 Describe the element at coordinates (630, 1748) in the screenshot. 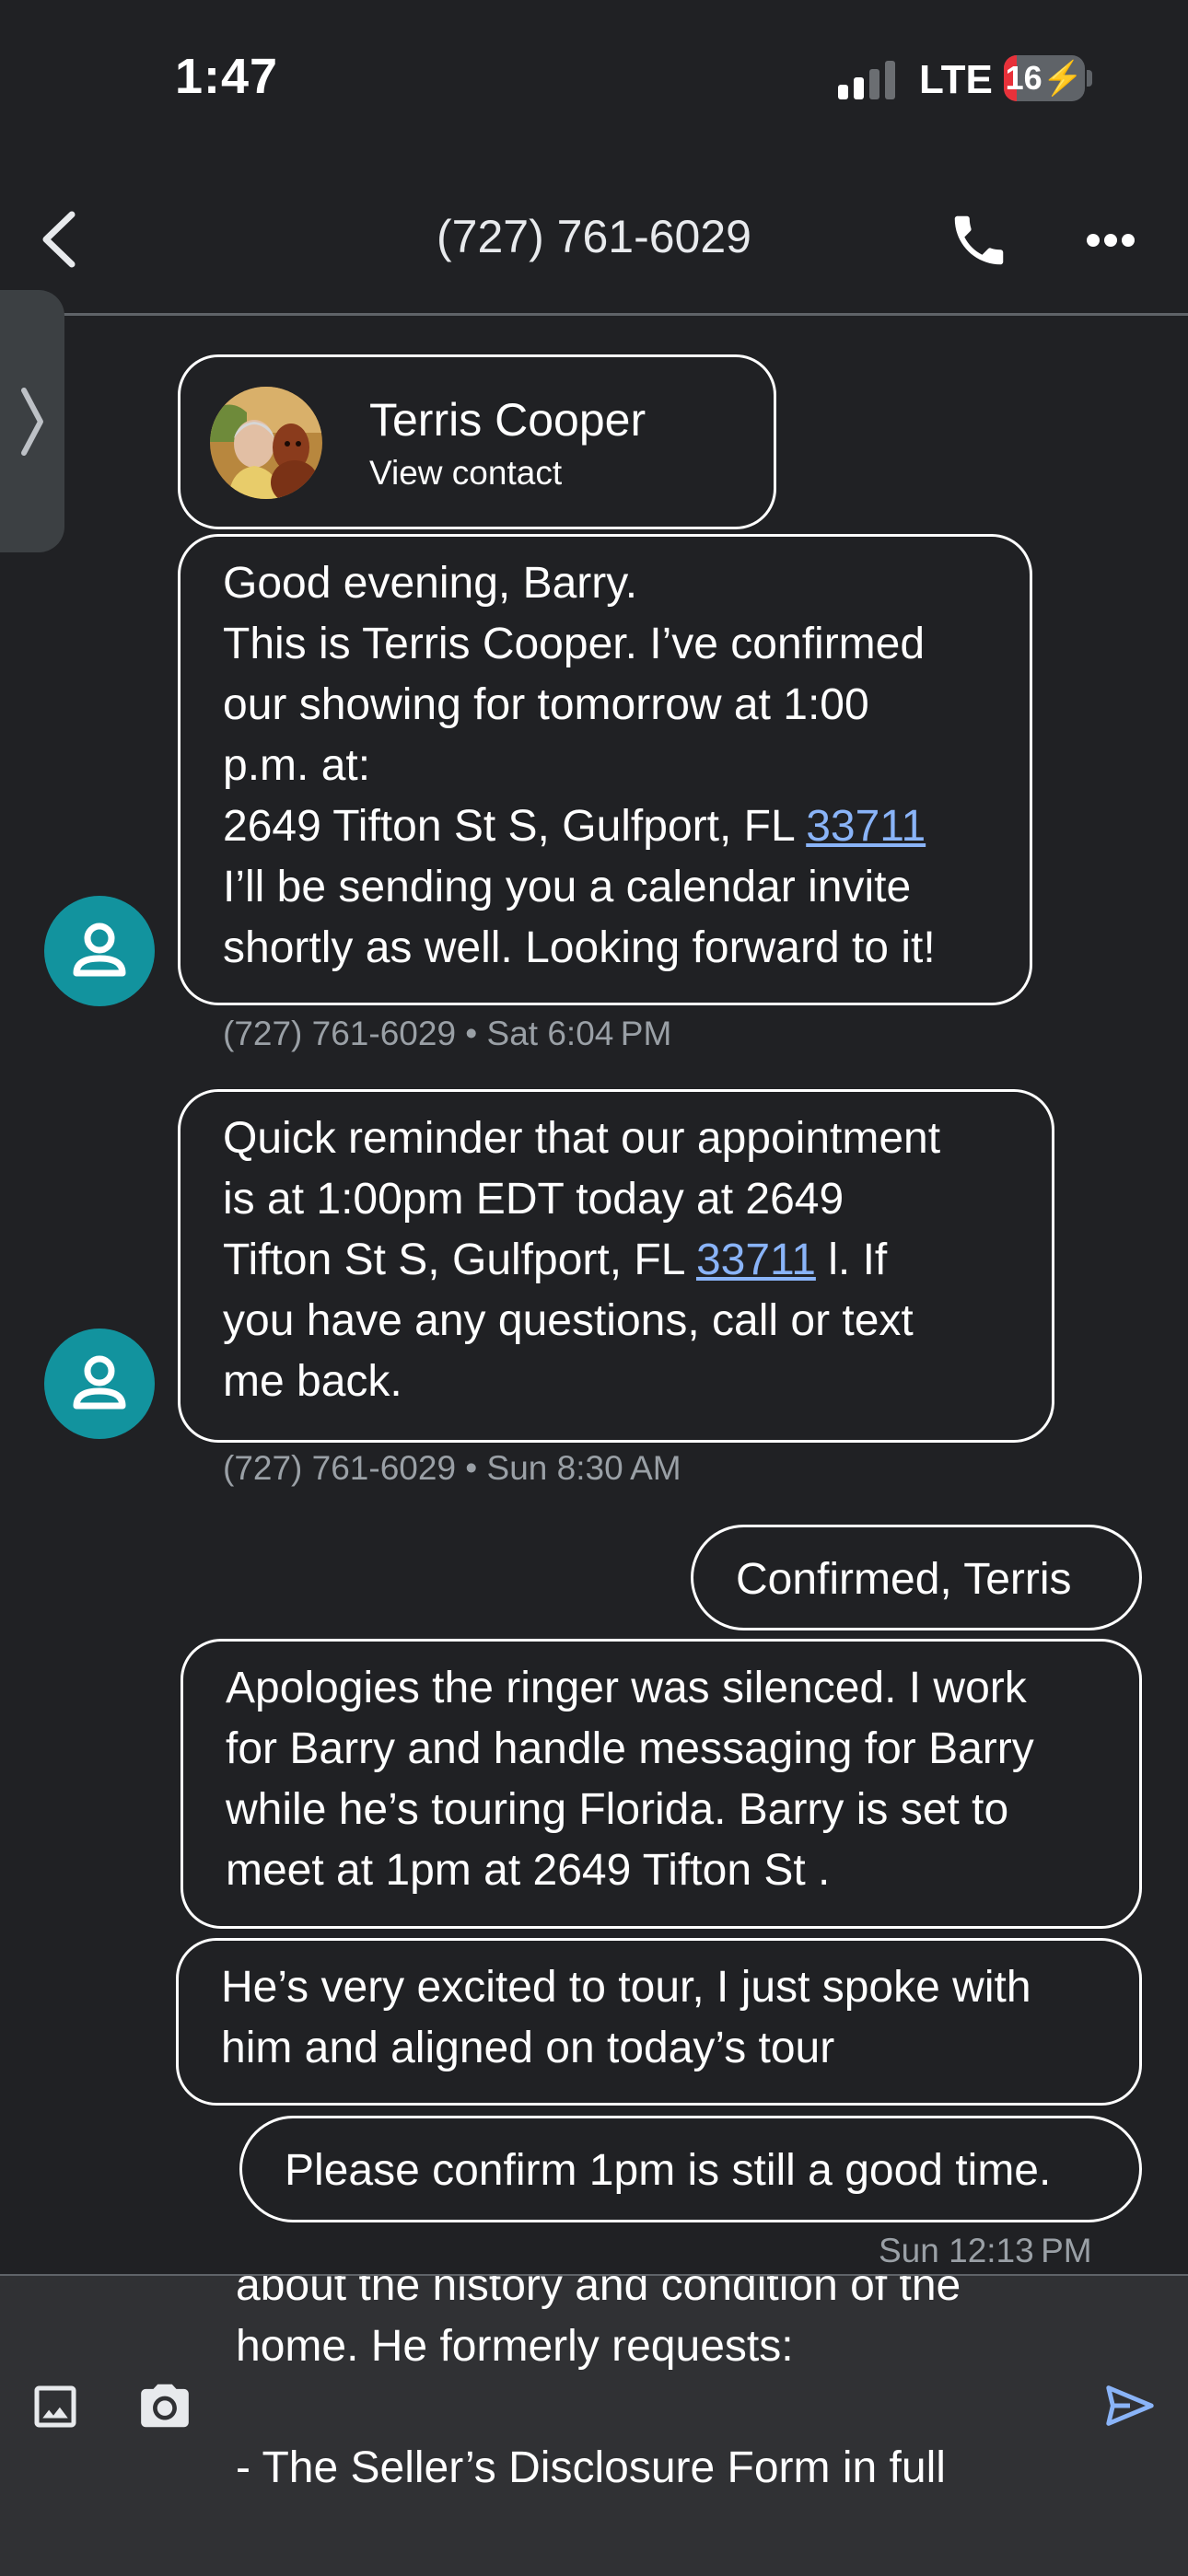

I see `message-line: for Barry and handle messaging for Barry` at that location.